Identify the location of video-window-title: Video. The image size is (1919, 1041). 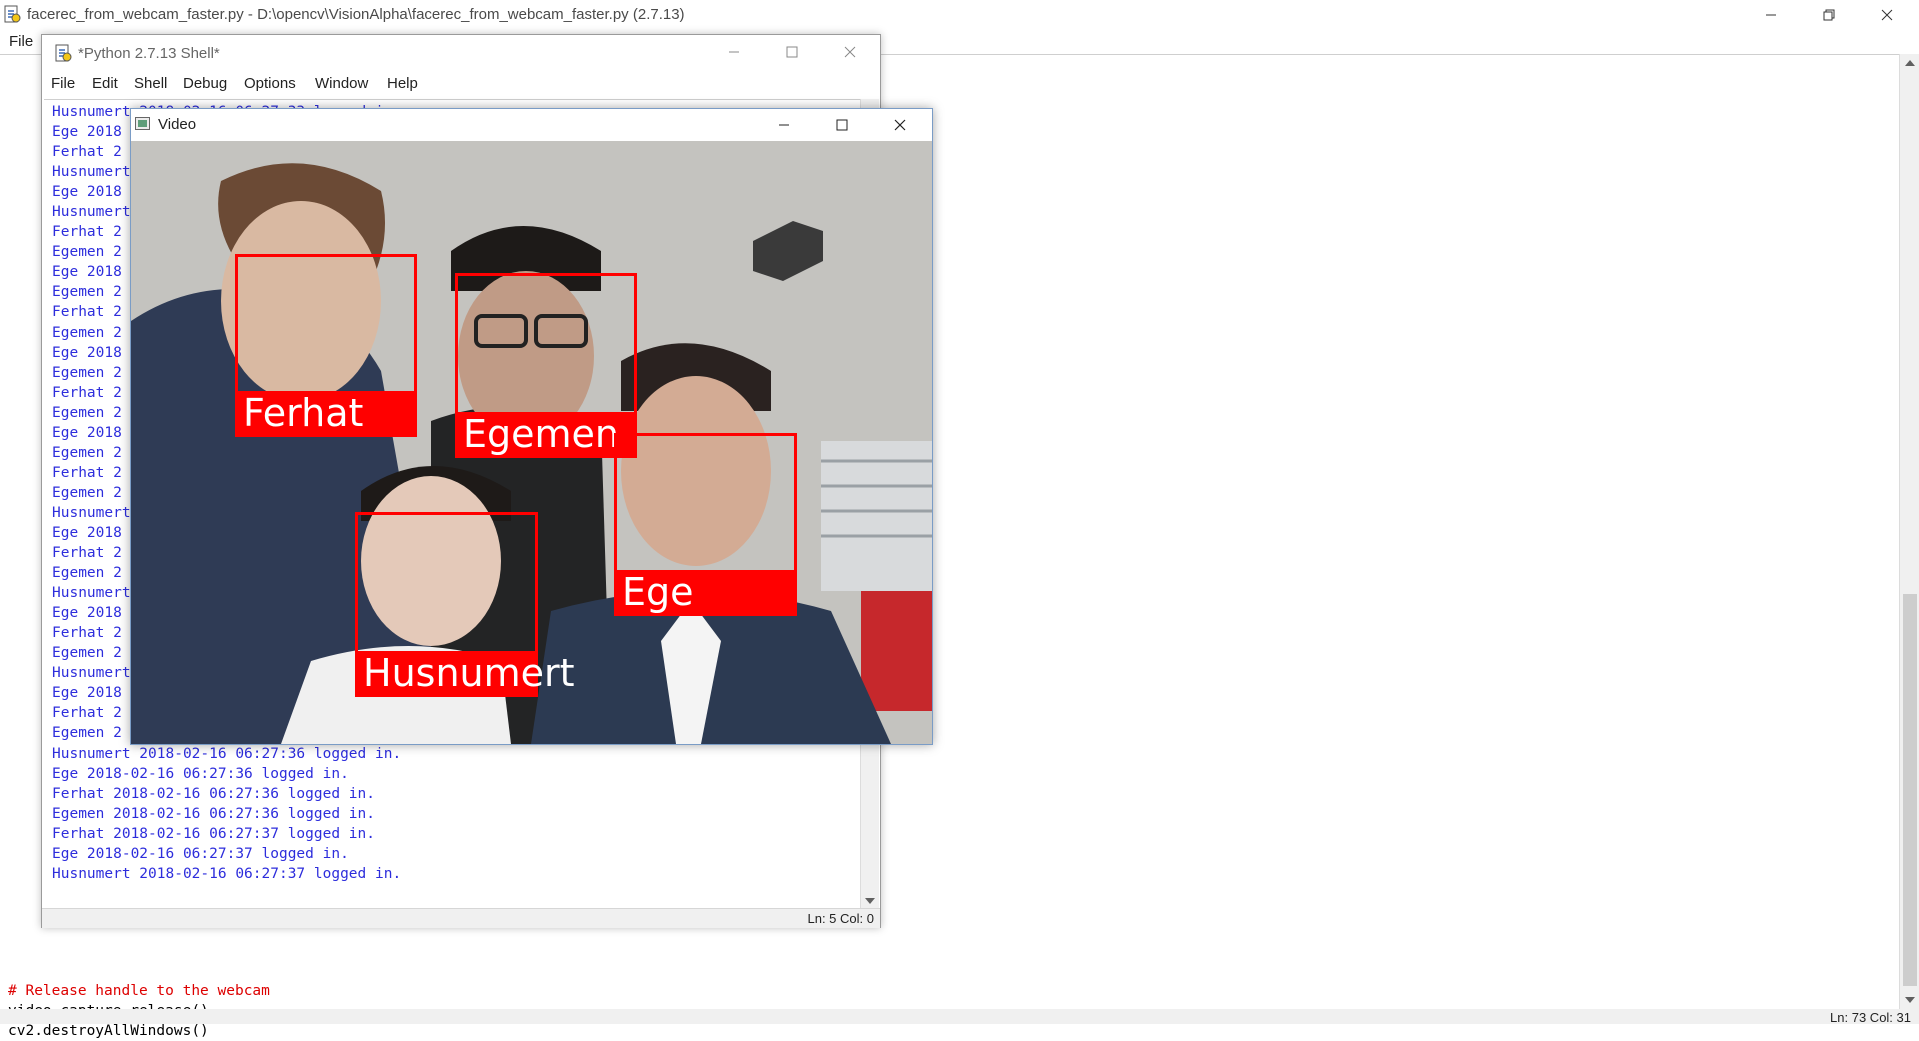
(177, 124).